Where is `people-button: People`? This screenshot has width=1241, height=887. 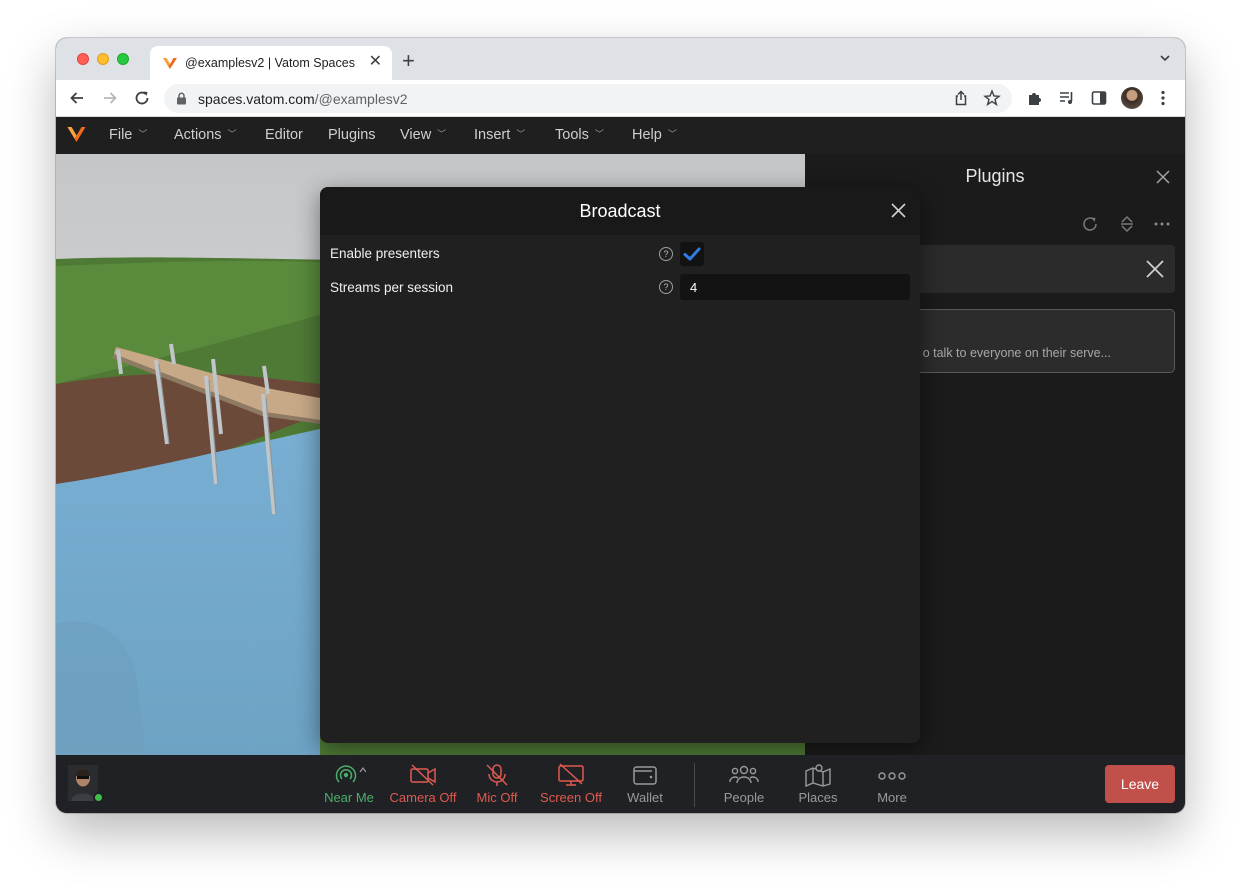 people-button: People is located at coordinates (744, 784).